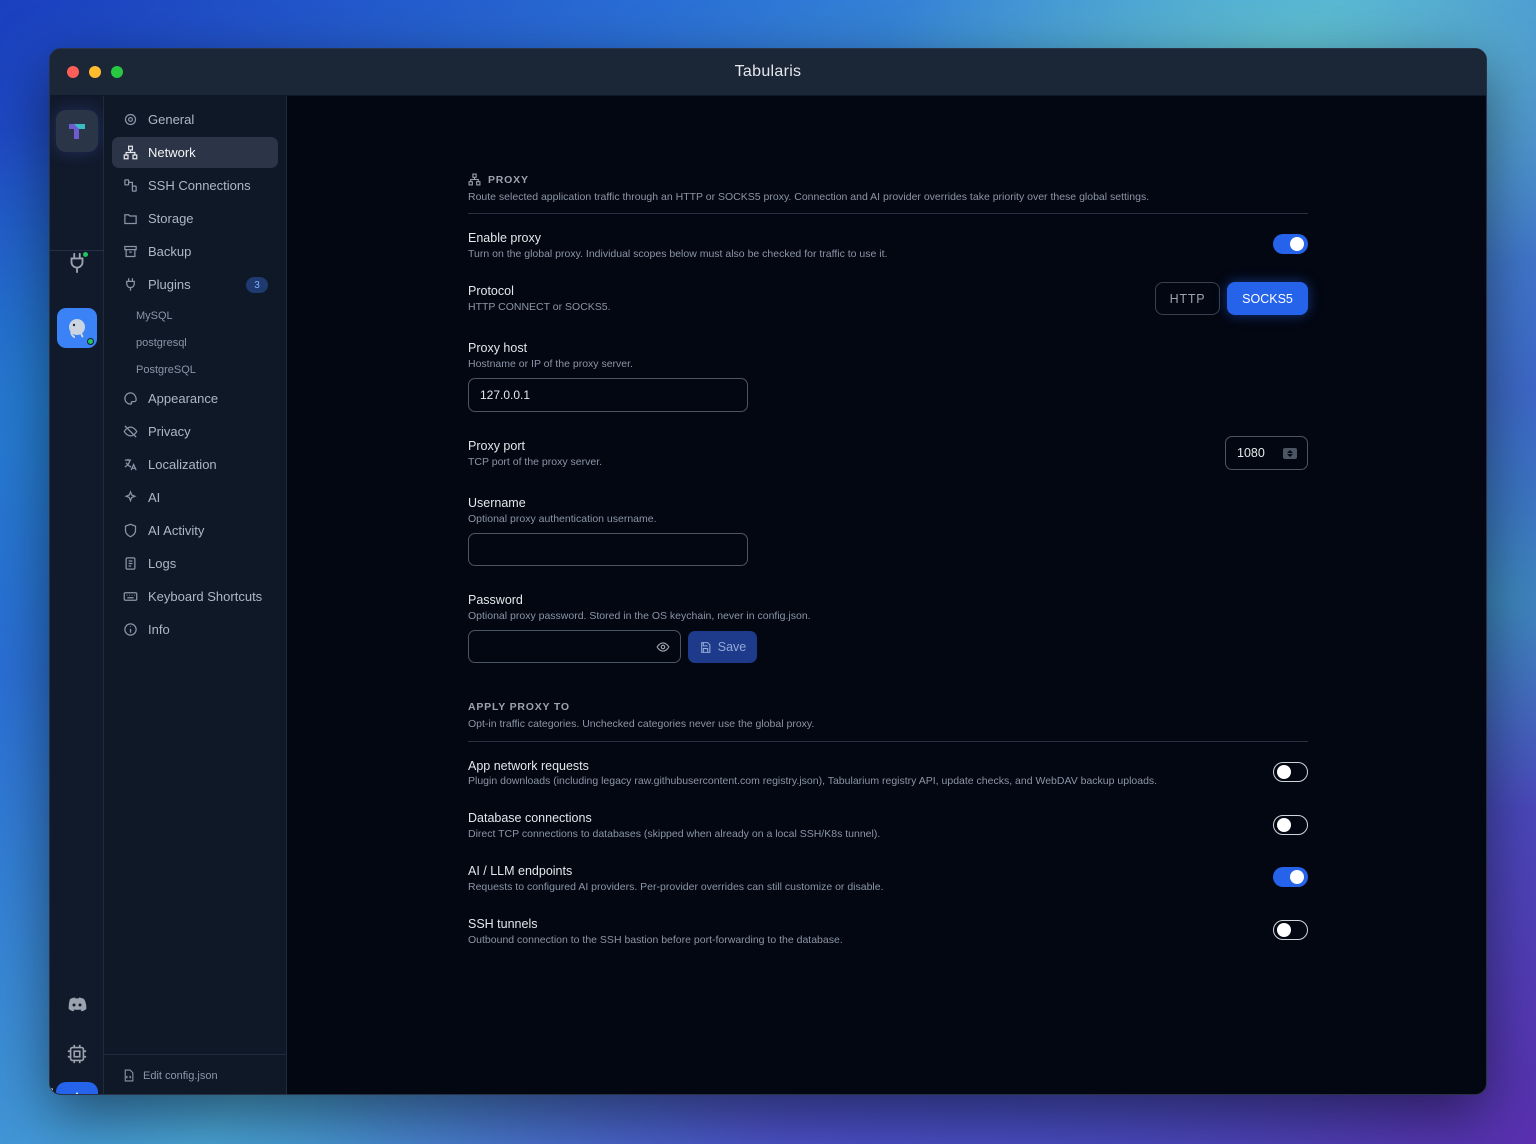  Describe the element at coordinates (497, 503) in the screenshot. I see `username-label: Username` at that location.